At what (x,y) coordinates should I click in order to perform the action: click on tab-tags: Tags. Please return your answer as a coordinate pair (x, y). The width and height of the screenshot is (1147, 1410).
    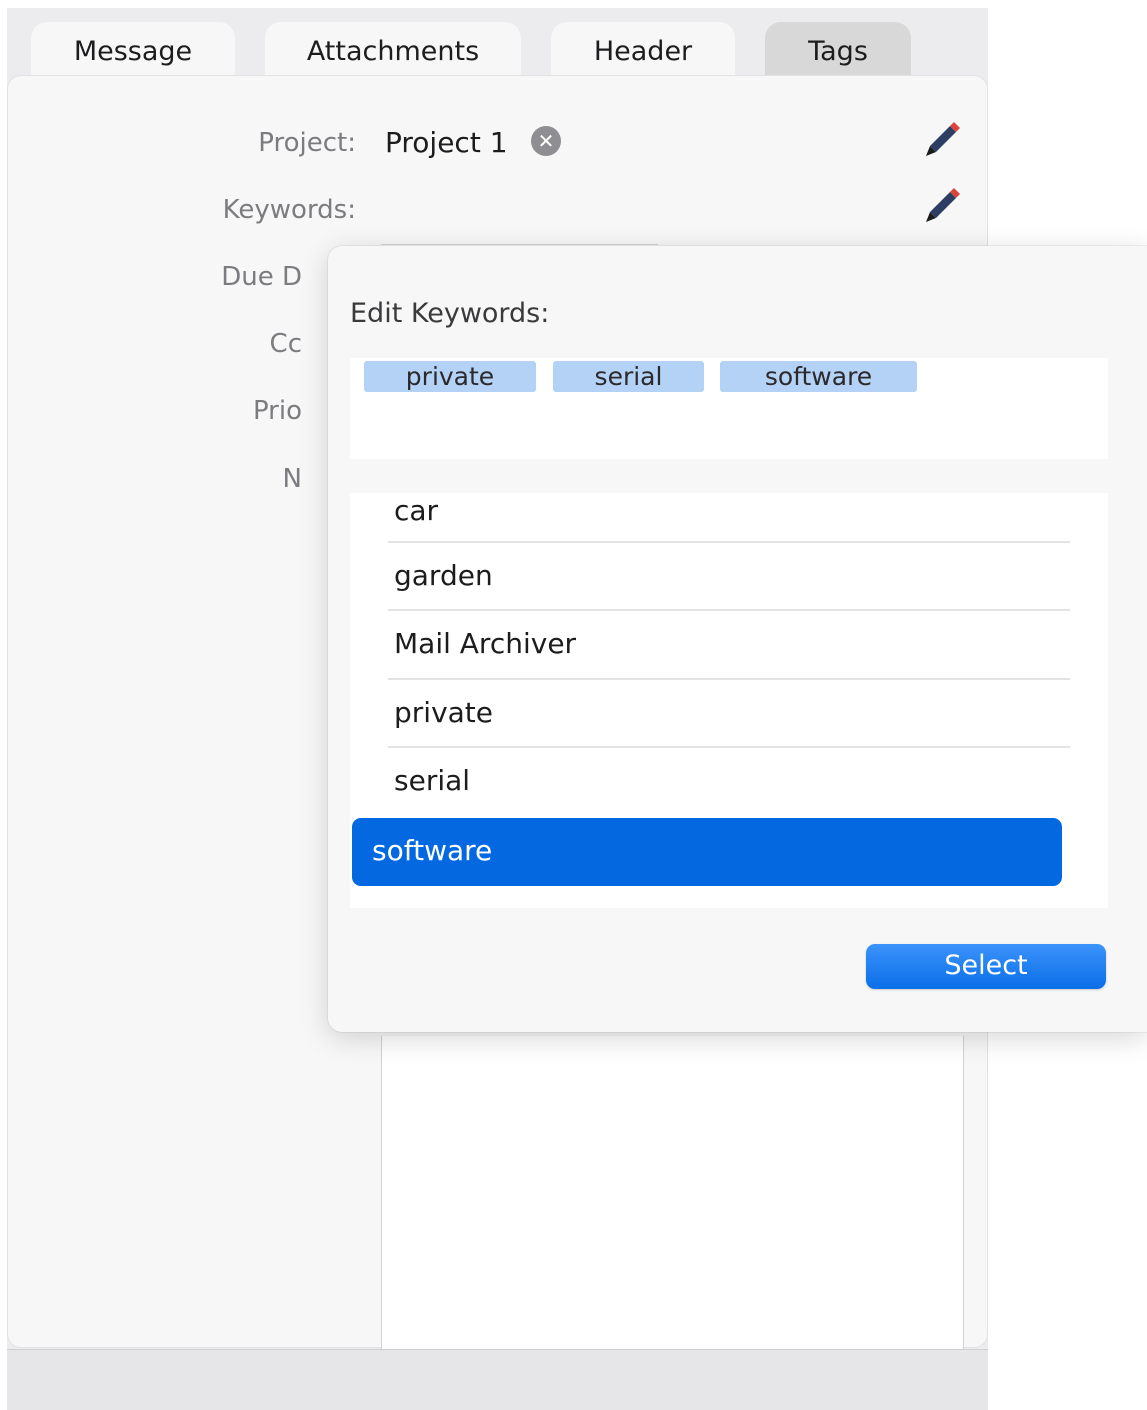
    Looking at the image, I should click on (838, 52).